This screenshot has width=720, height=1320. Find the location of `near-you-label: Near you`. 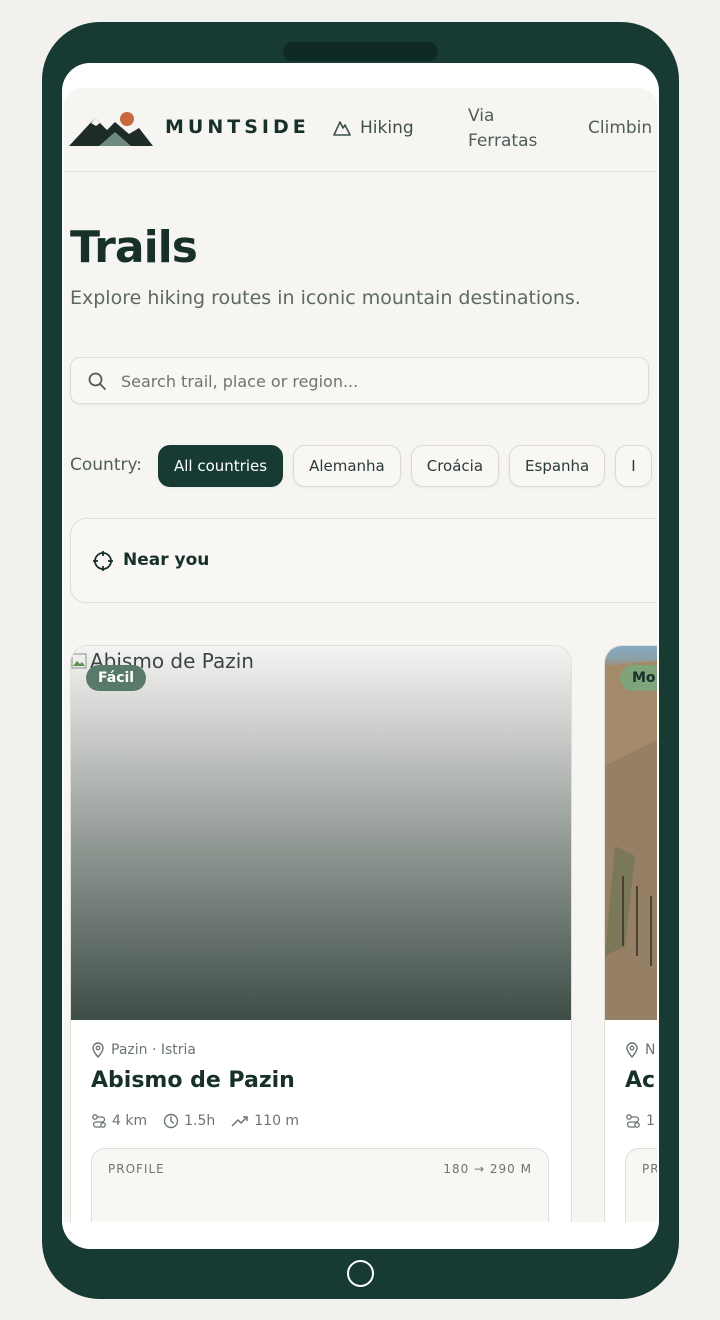

near-you-label: Near you is located at coordinates (166, 560).